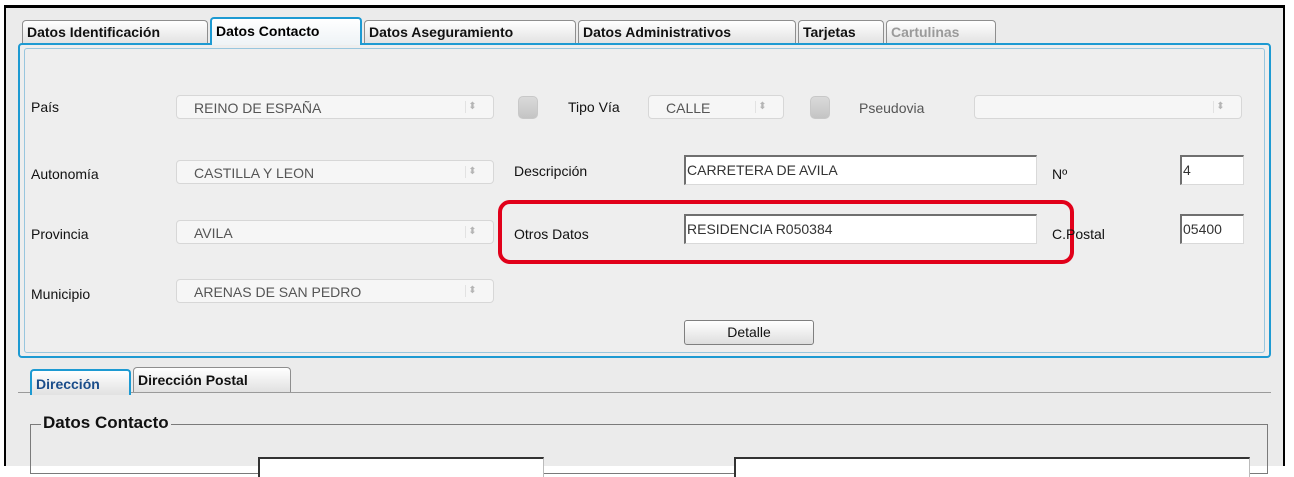 The width and height of the screenshot is (1294, 477). I want to click on autonomia-value: CASTILLA Y LEON, so click(254, 173).